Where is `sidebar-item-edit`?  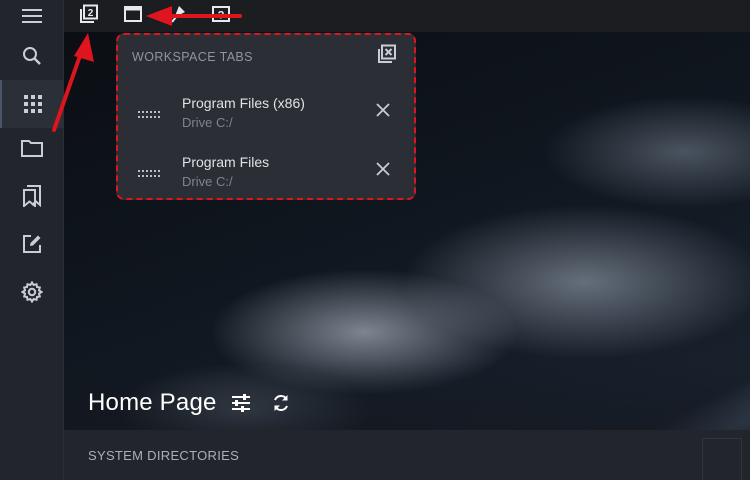 sidebar-item-edit is located at coordinates (32, 244).